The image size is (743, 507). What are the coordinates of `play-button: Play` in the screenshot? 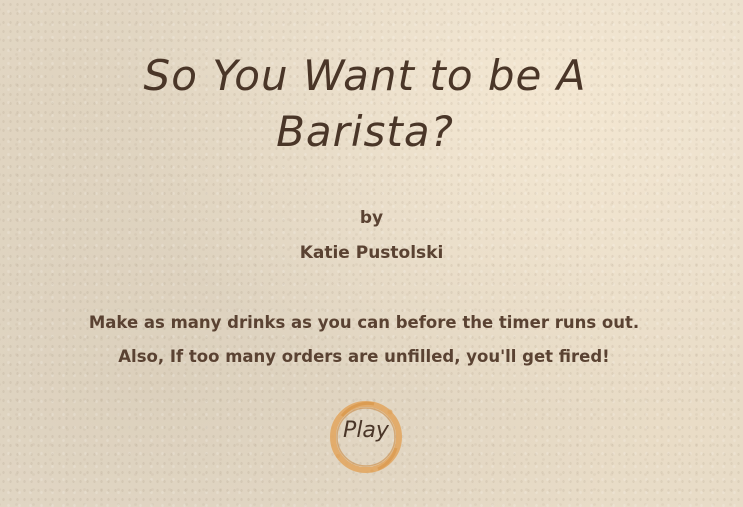 It's located at (366, 436).